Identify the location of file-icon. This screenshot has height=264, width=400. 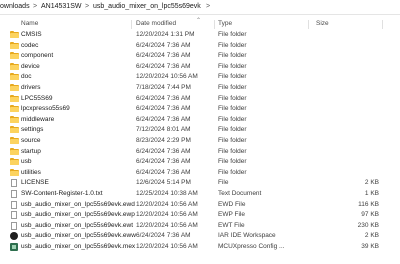
(15, 225).